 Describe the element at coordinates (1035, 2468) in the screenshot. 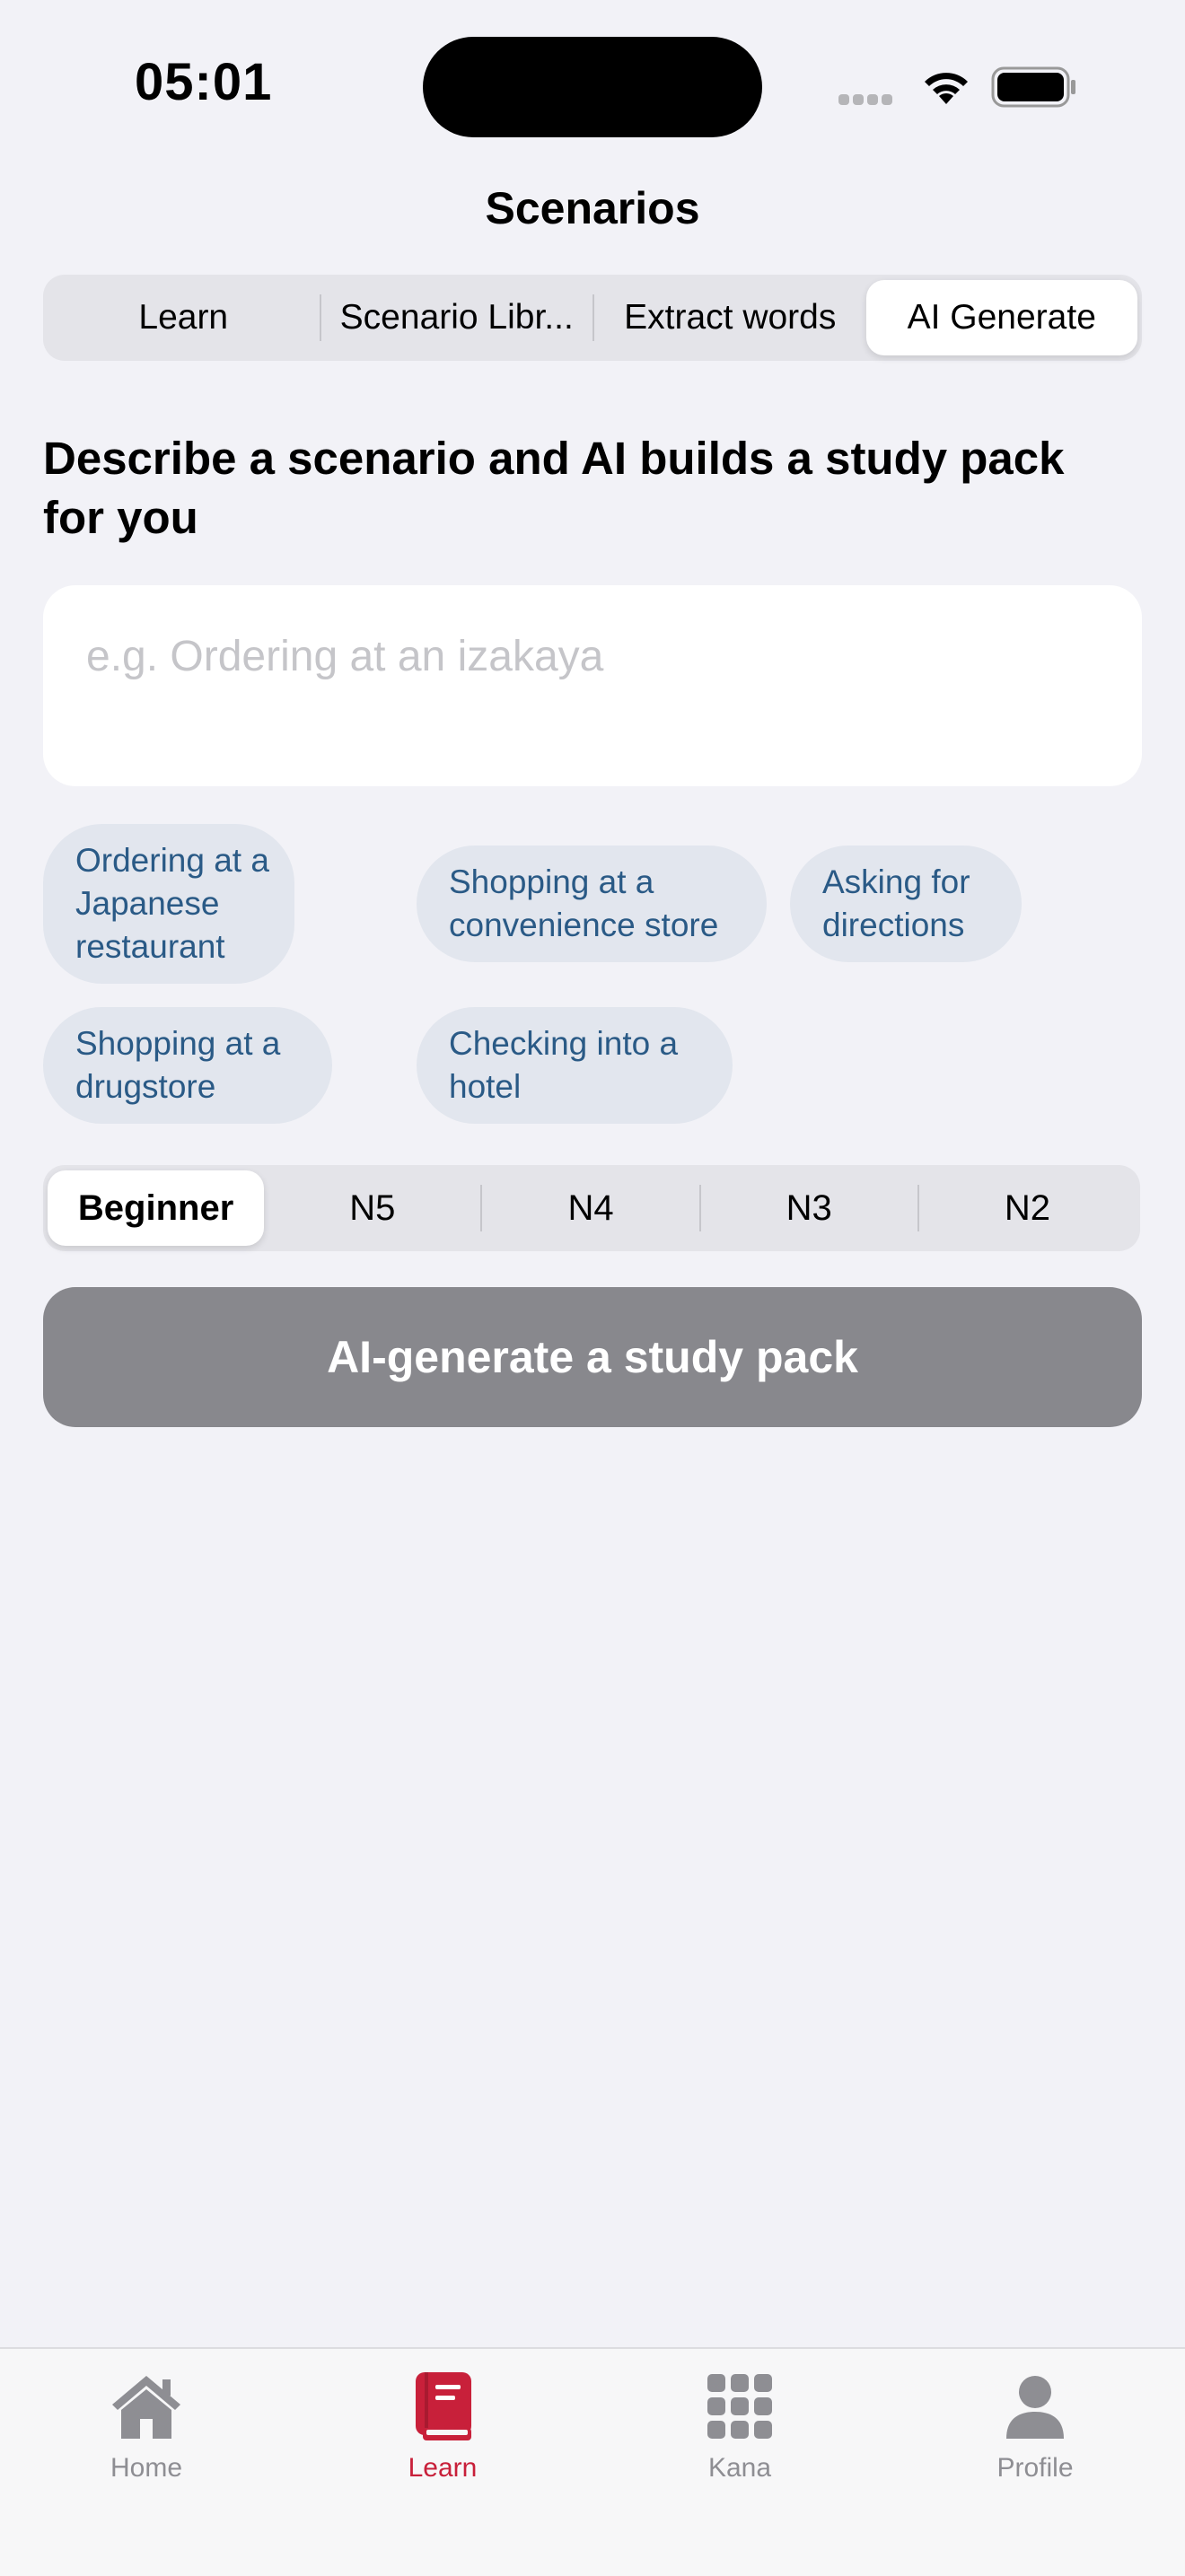

I see `tab-bar-label: Profile` at that location.